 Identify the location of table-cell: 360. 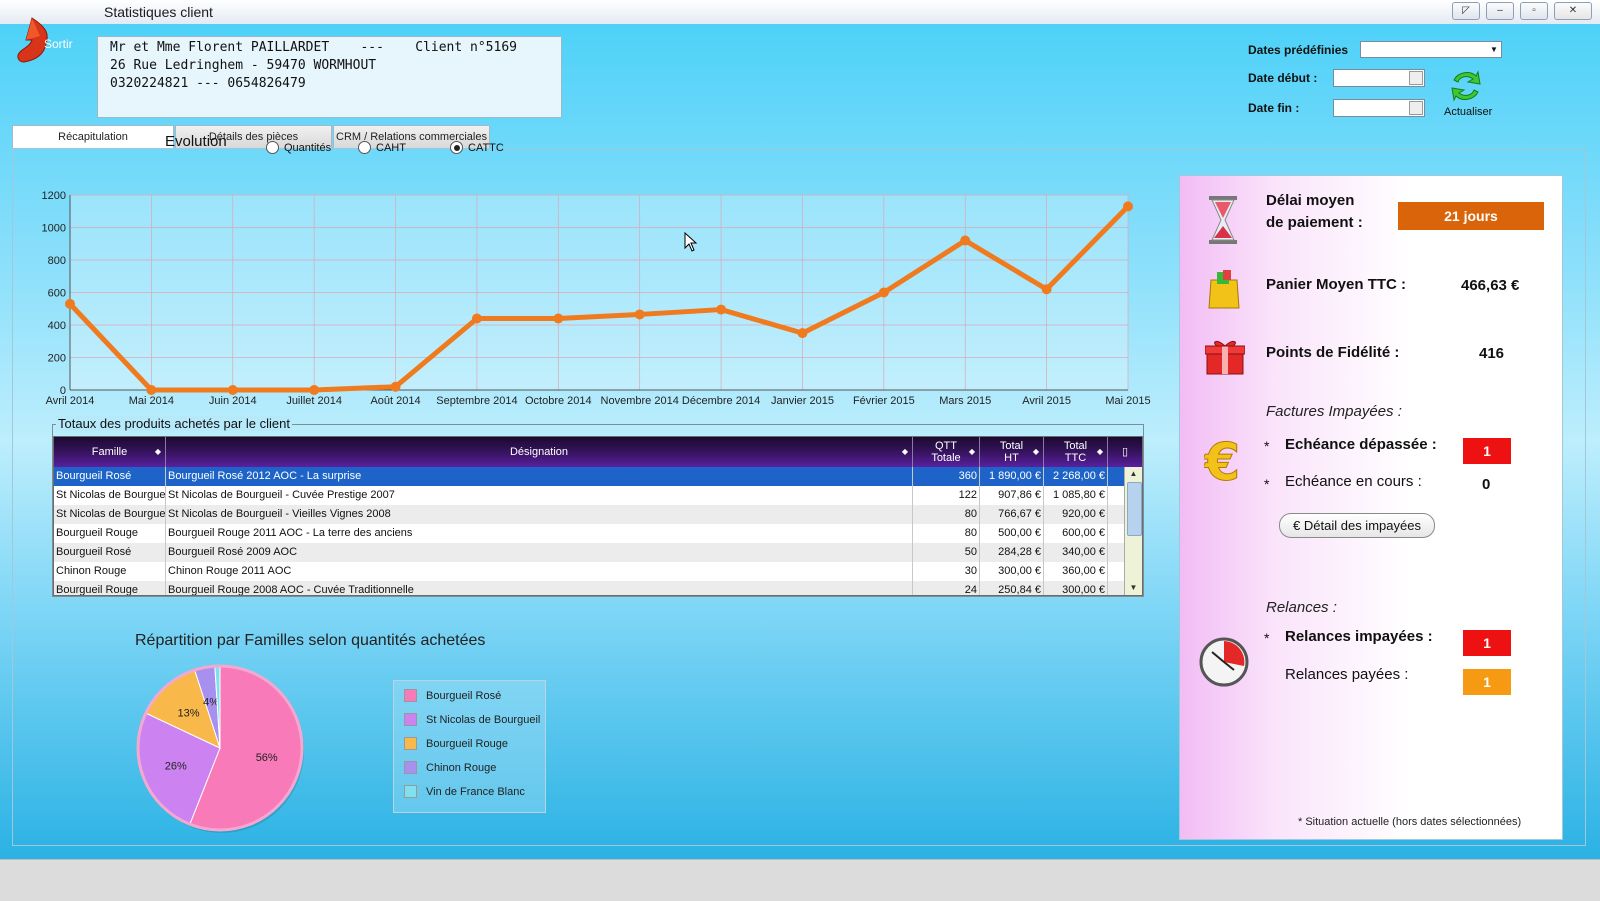
(946, 476).